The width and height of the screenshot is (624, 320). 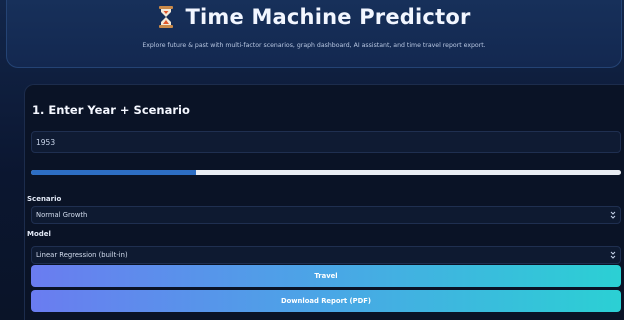 I want to click on scenario-select: Normal Growth, so click(x=326, y=215).